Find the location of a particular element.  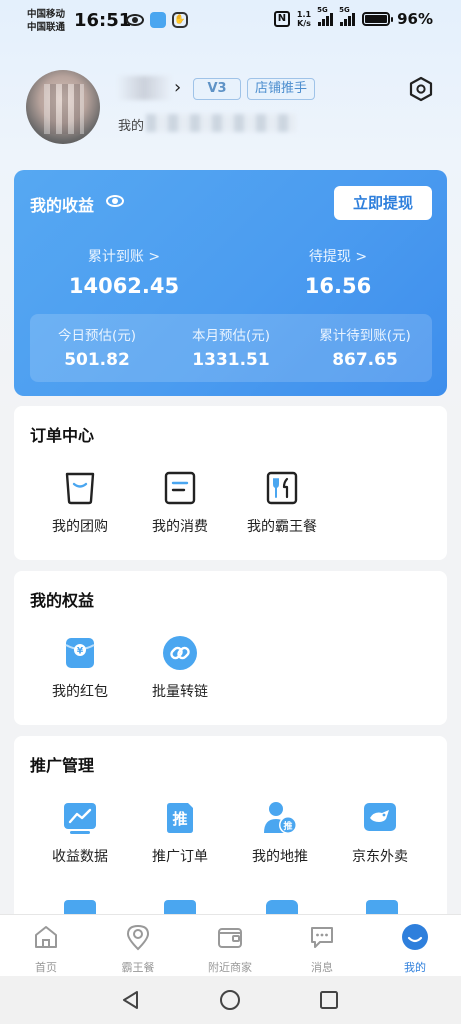

shopping-bag-icon is located at coordinates (80, 488).